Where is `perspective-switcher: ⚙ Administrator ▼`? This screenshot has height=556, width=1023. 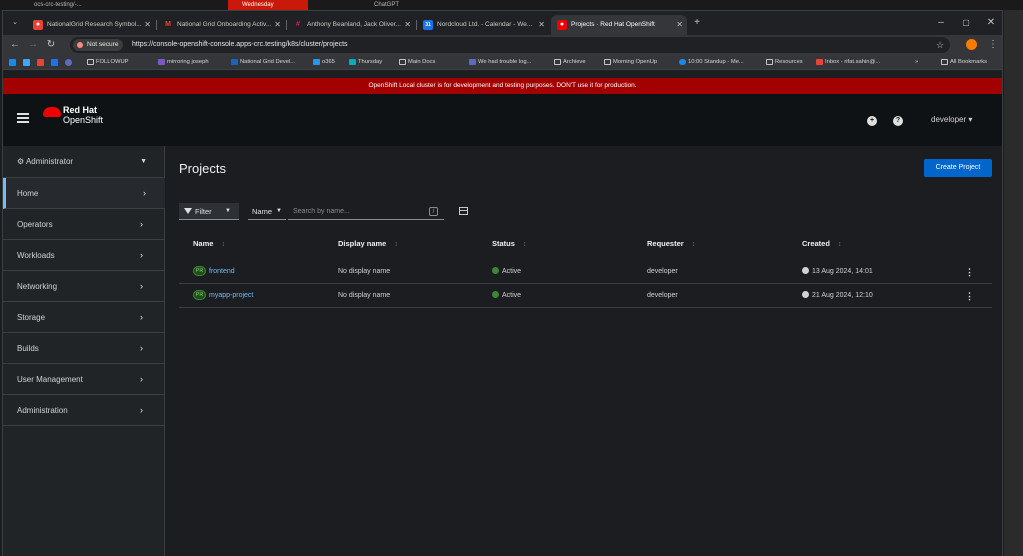
perspective-switcher: ⚙ Administrator ▼ is located at coordinates (84, 162).